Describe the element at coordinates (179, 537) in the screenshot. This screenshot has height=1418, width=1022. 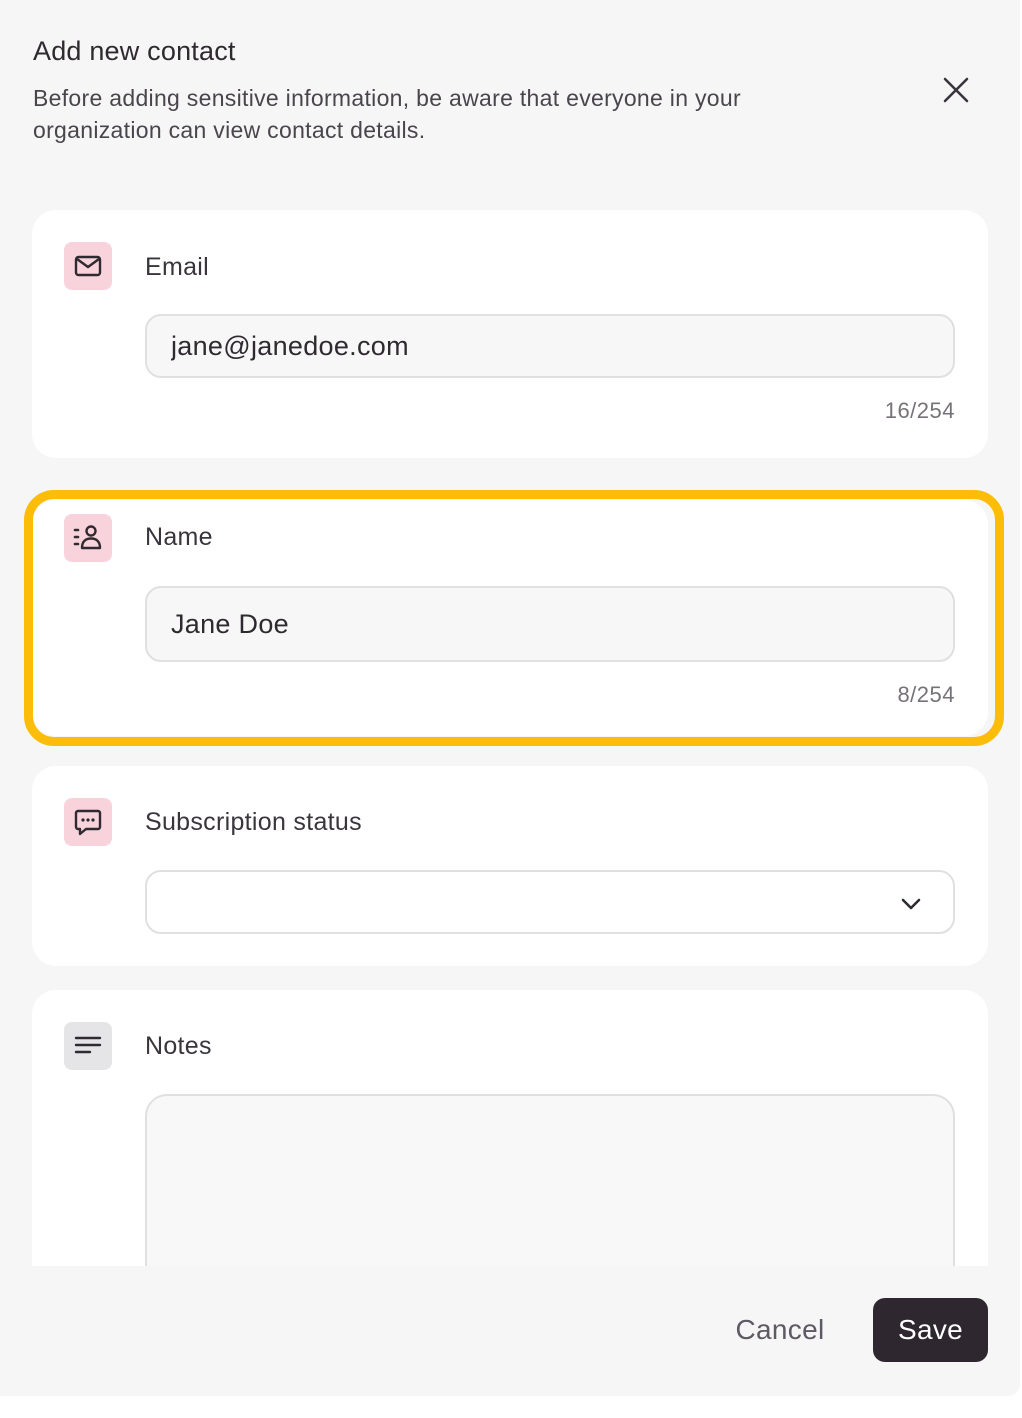
I see `name-label: Name` at that location.